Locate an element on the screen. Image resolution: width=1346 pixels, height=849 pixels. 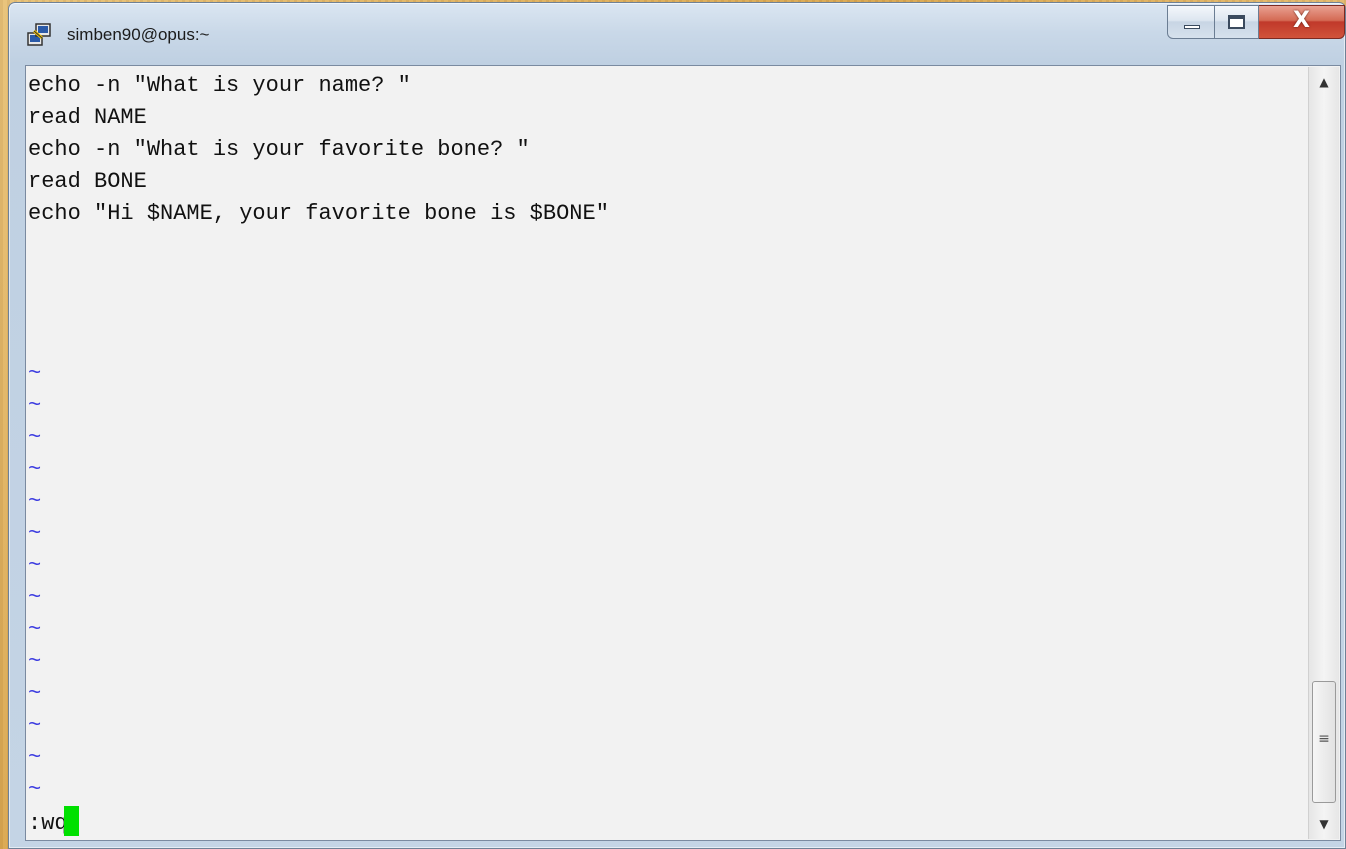
minimize-button is located at coordinates (1191, 22).